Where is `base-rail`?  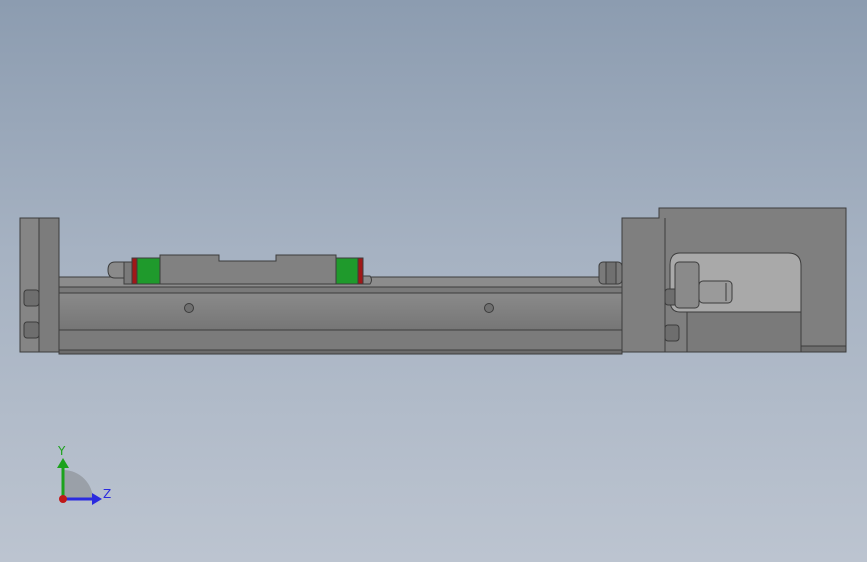
base-rail is located at coordinates (340, 315).